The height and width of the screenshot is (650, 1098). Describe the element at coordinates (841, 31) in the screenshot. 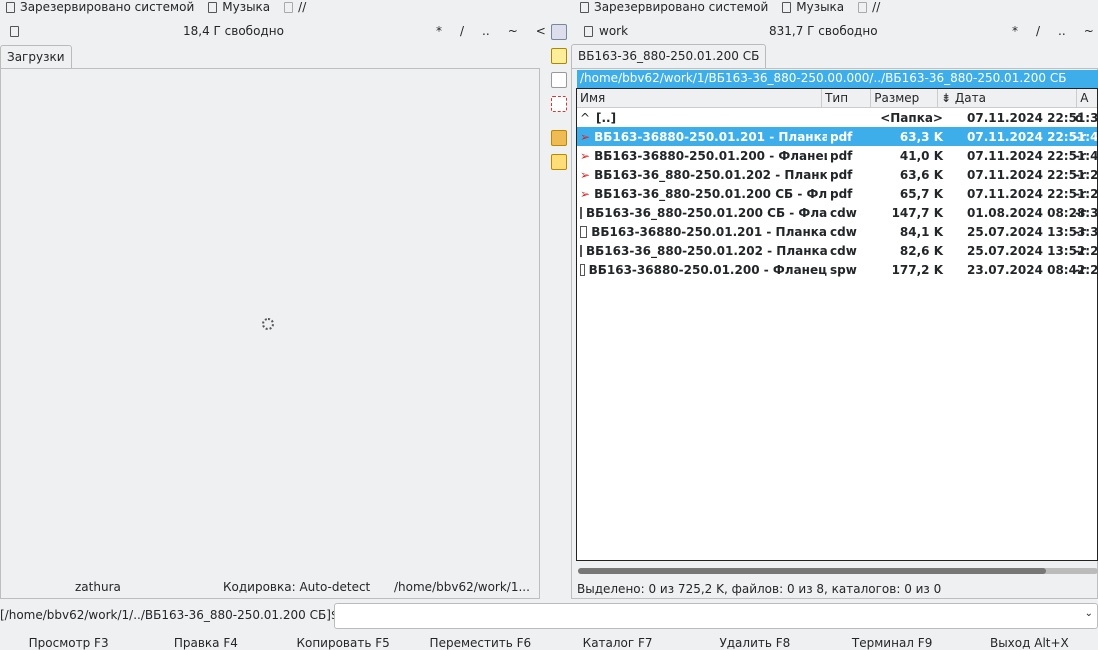

I see `right-panel-header: work 831,7 Г свободно * /.. ~` at that location.